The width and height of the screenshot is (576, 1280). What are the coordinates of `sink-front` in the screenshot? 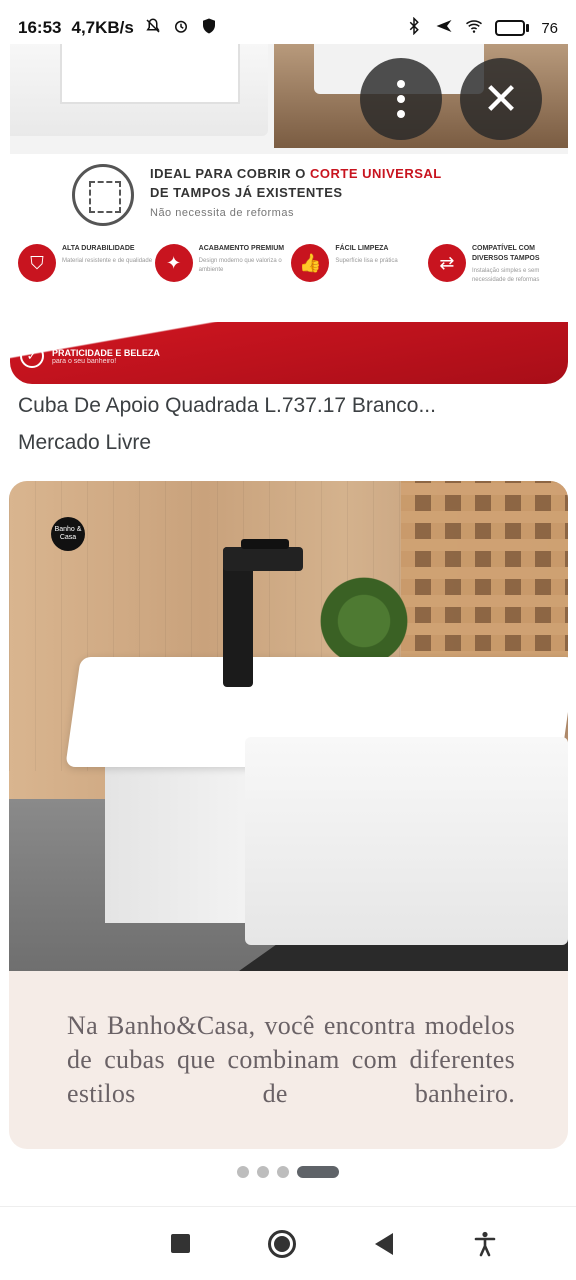 It's located at (406, 841).